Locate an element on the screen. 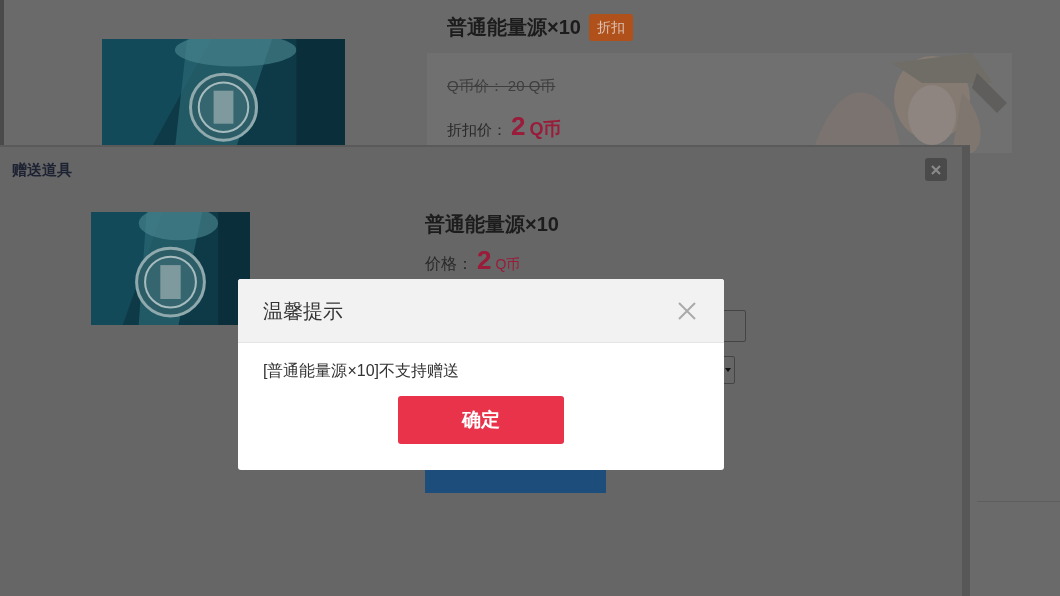 The height and width of the screenshot is (596, 1060). ok-button: 确定 is located at coordinates (481, 420).